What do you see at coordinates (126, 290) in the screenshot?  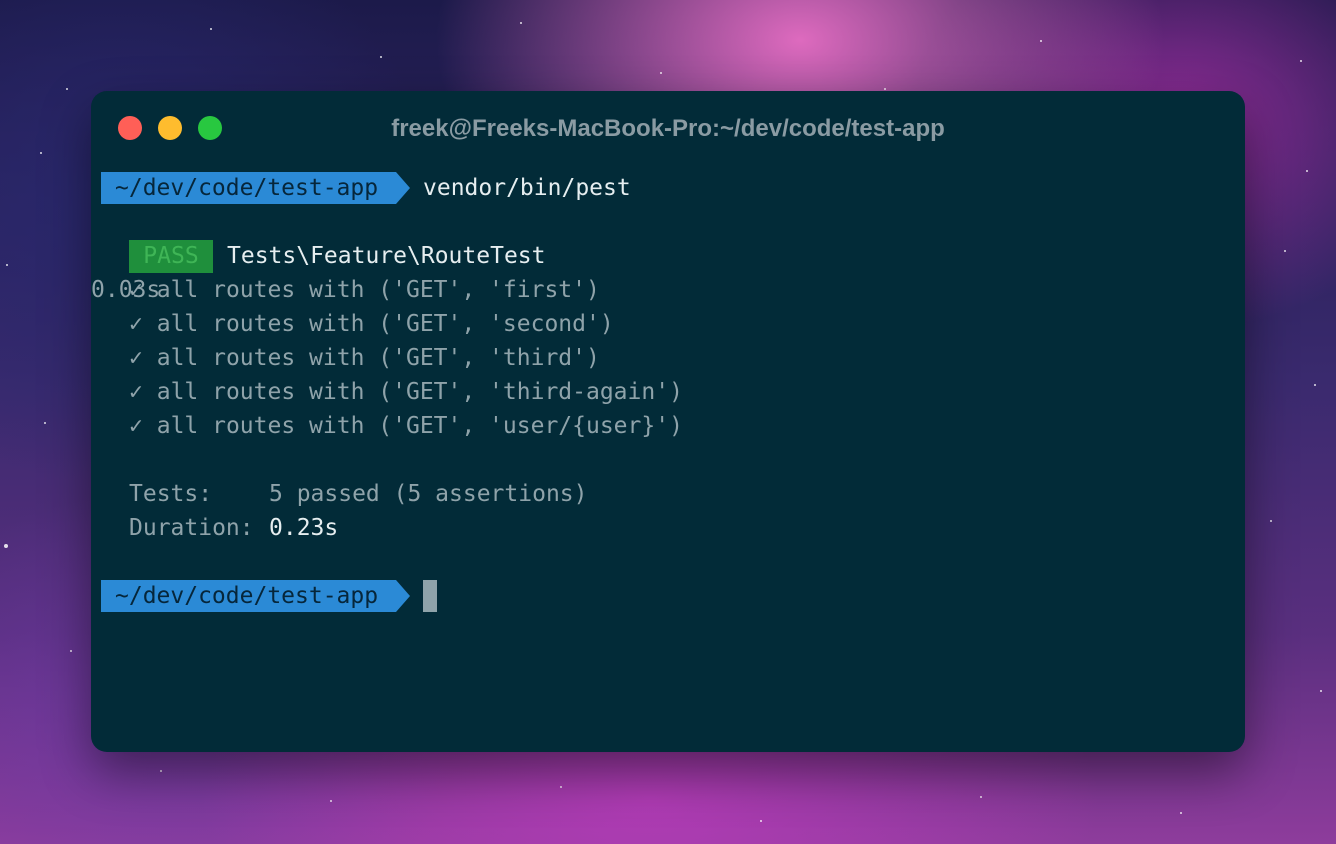 I see `test-duration: 0.03s` at bounding box center [126, 290].